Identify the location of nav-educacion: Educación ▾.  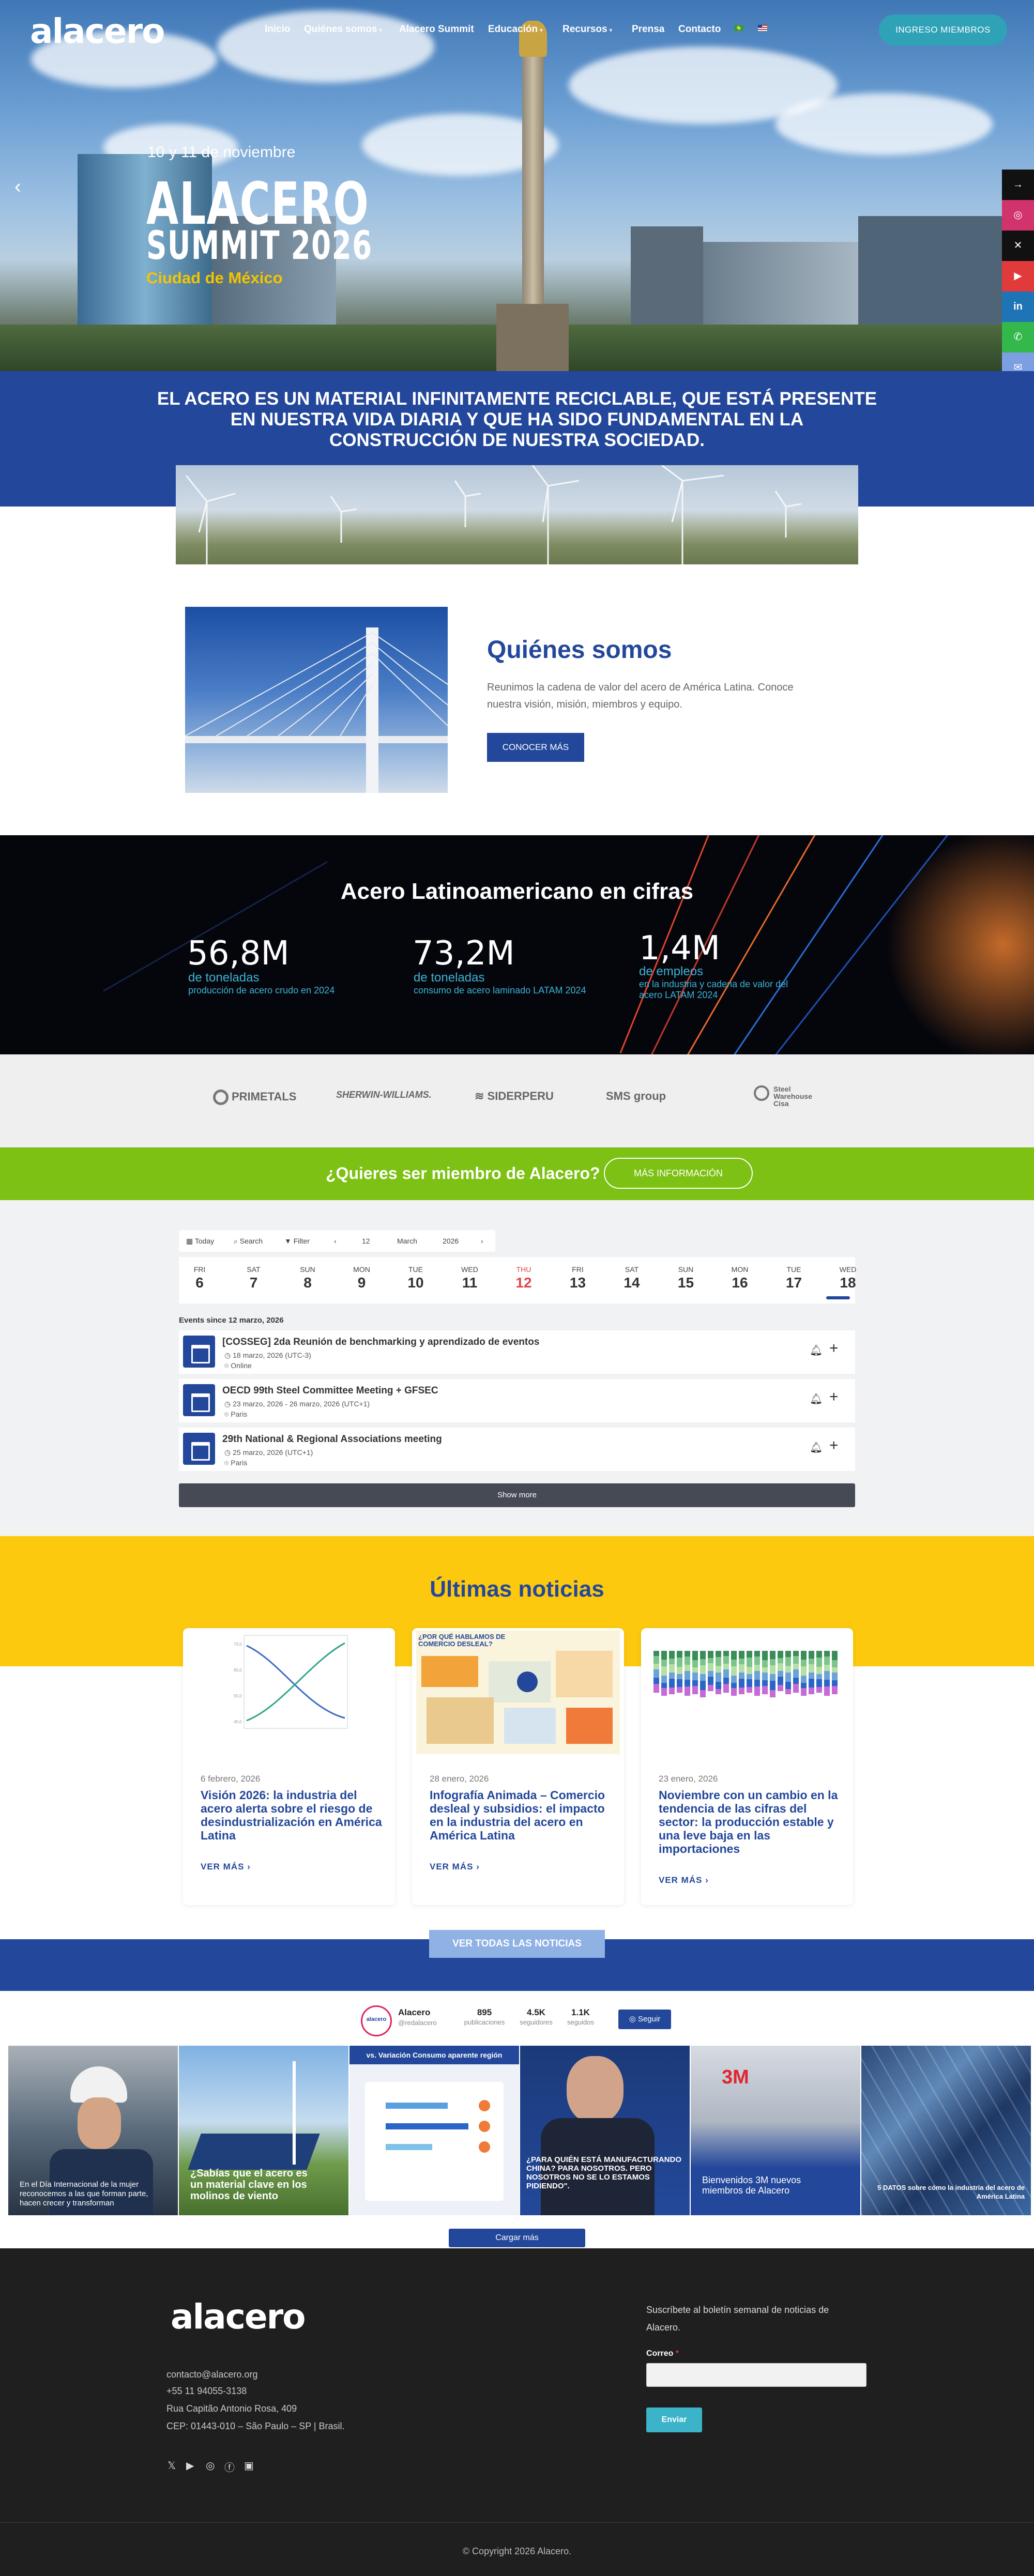
(515, 29).